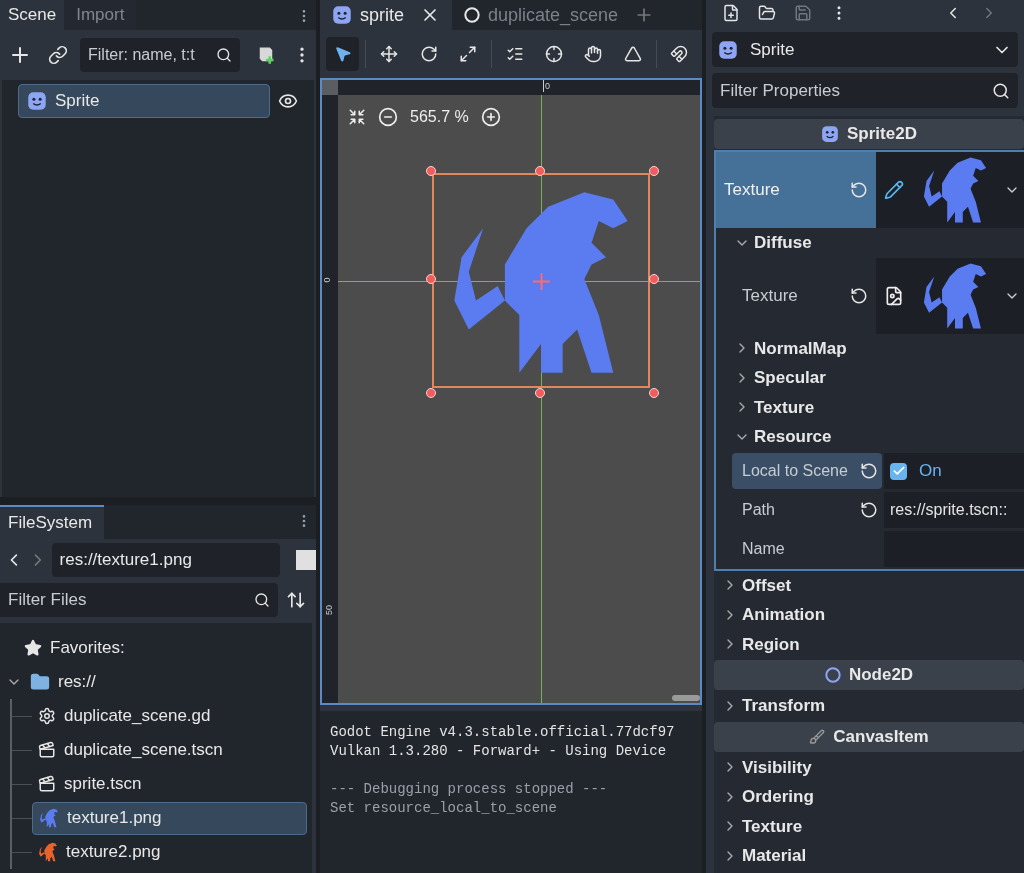 The image size is (1024, 873). I want to click on group-name: Transform, so click(784, 706).